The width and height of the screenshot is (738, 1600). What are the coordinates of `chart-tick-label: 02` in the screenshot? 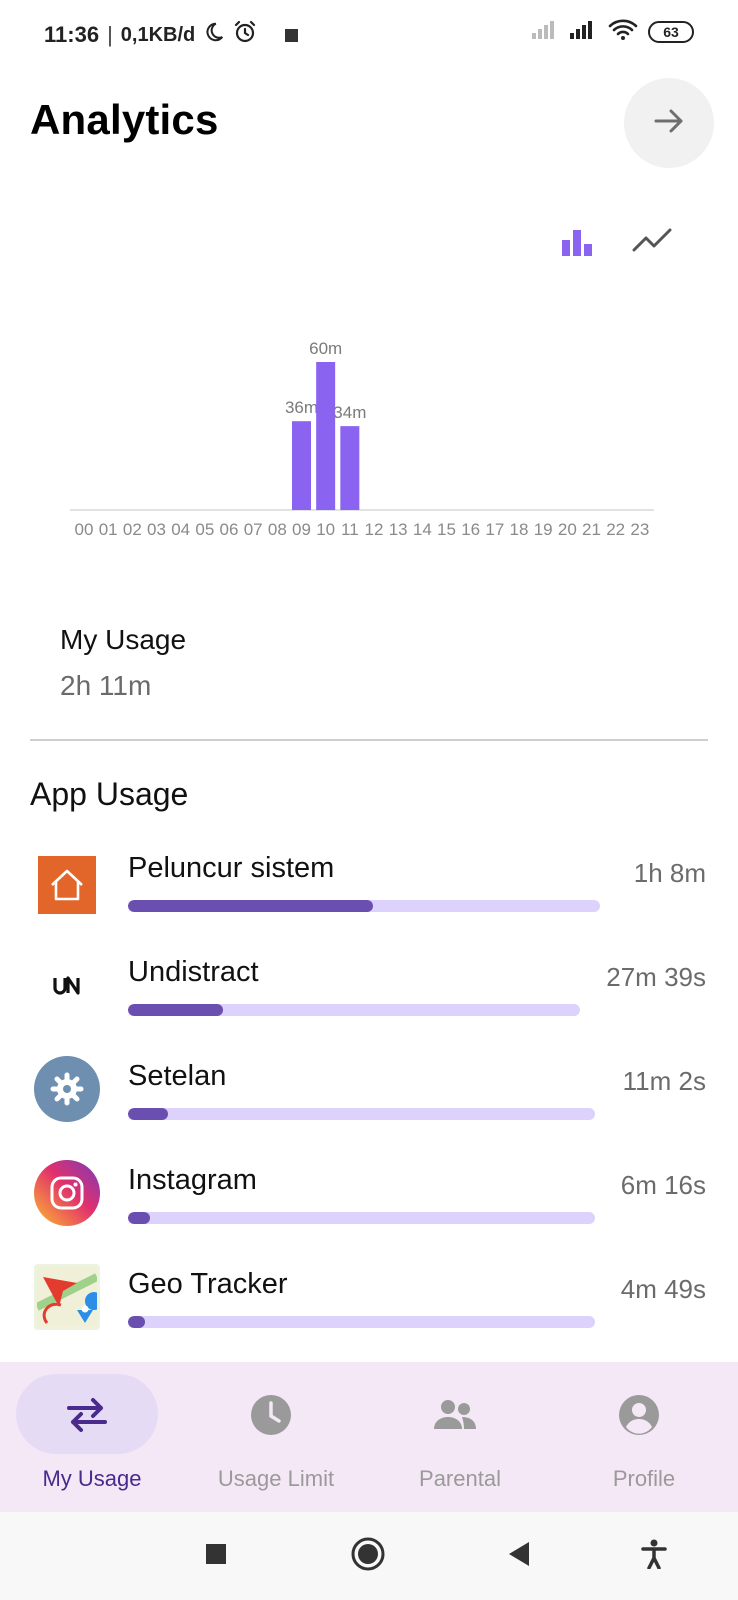 It's located at (132, 529).